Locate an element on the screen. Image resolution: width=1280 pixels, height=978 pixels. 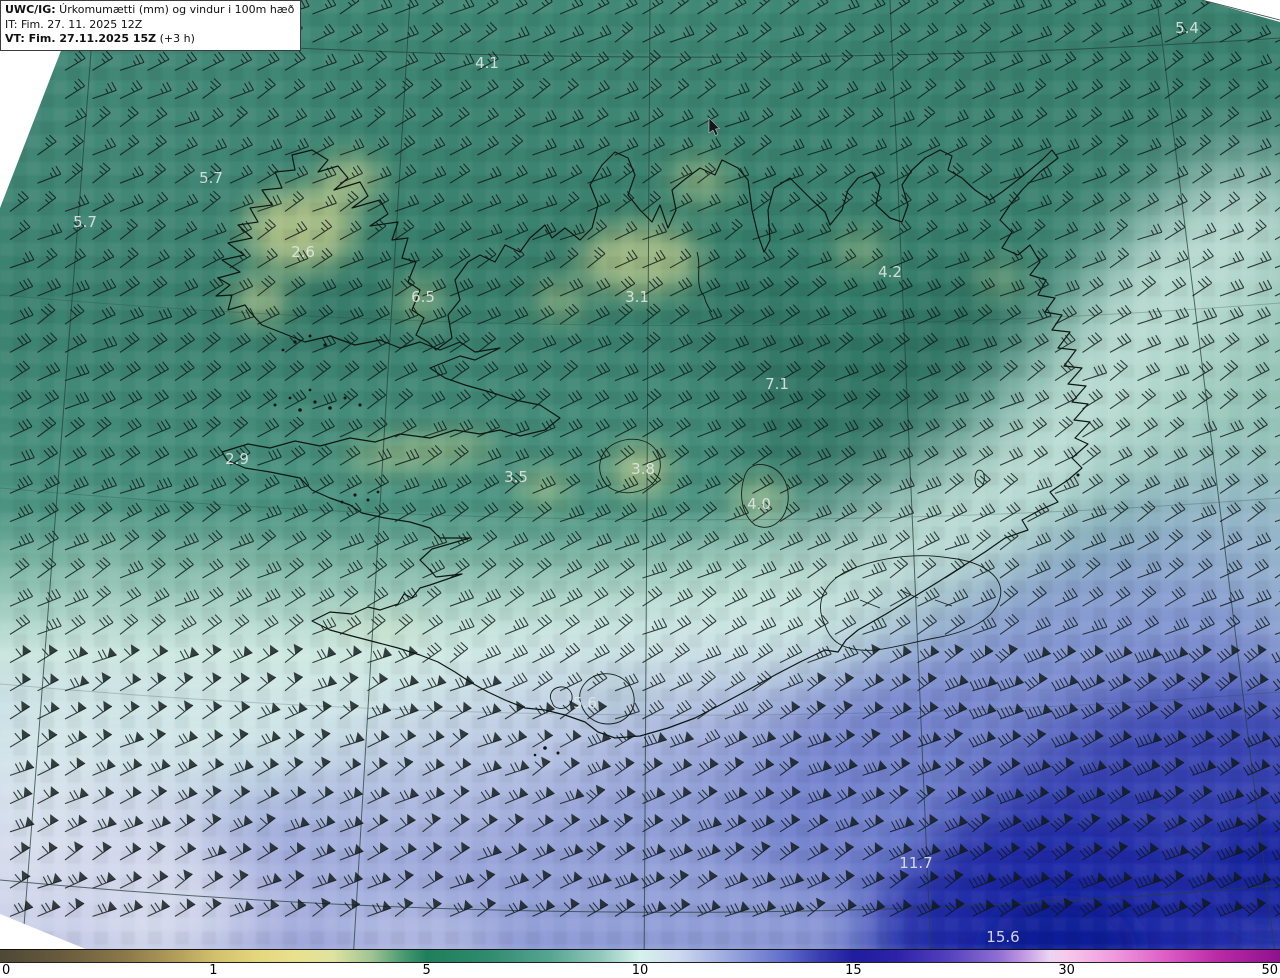
map-value-label: 2.6 is located at coordinates (303, 252).